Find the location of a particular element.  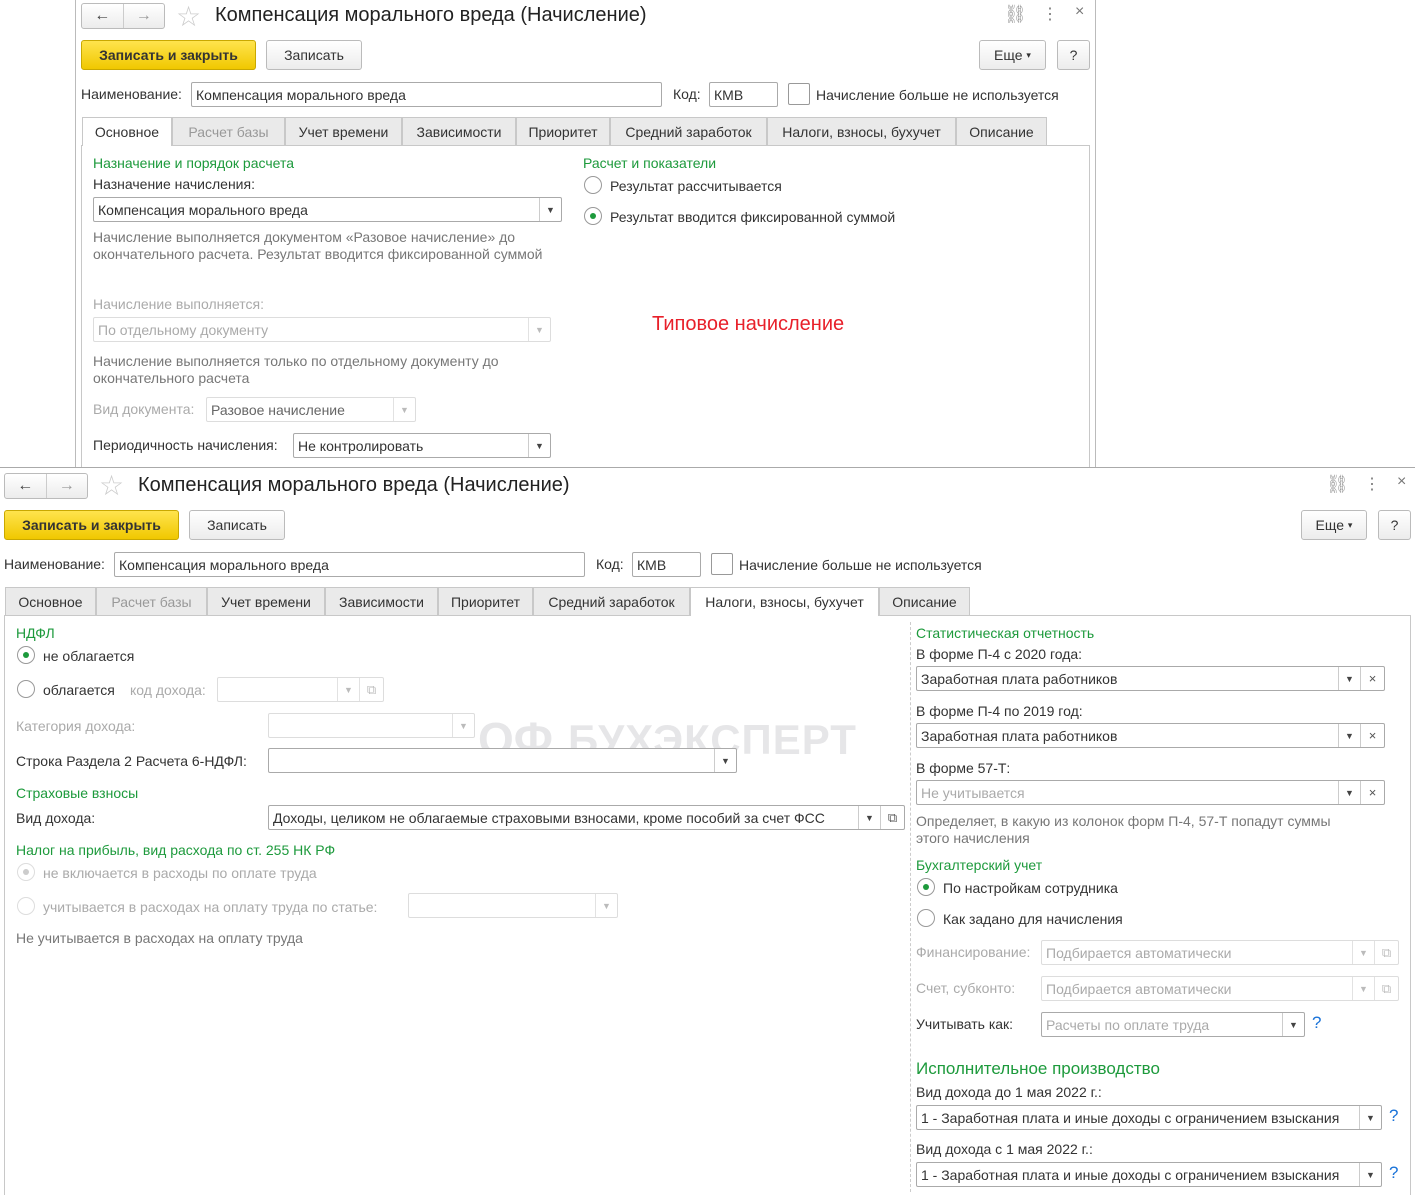

f57-select: Не учитывается ▼ × is located at coordinates (1150, 792).